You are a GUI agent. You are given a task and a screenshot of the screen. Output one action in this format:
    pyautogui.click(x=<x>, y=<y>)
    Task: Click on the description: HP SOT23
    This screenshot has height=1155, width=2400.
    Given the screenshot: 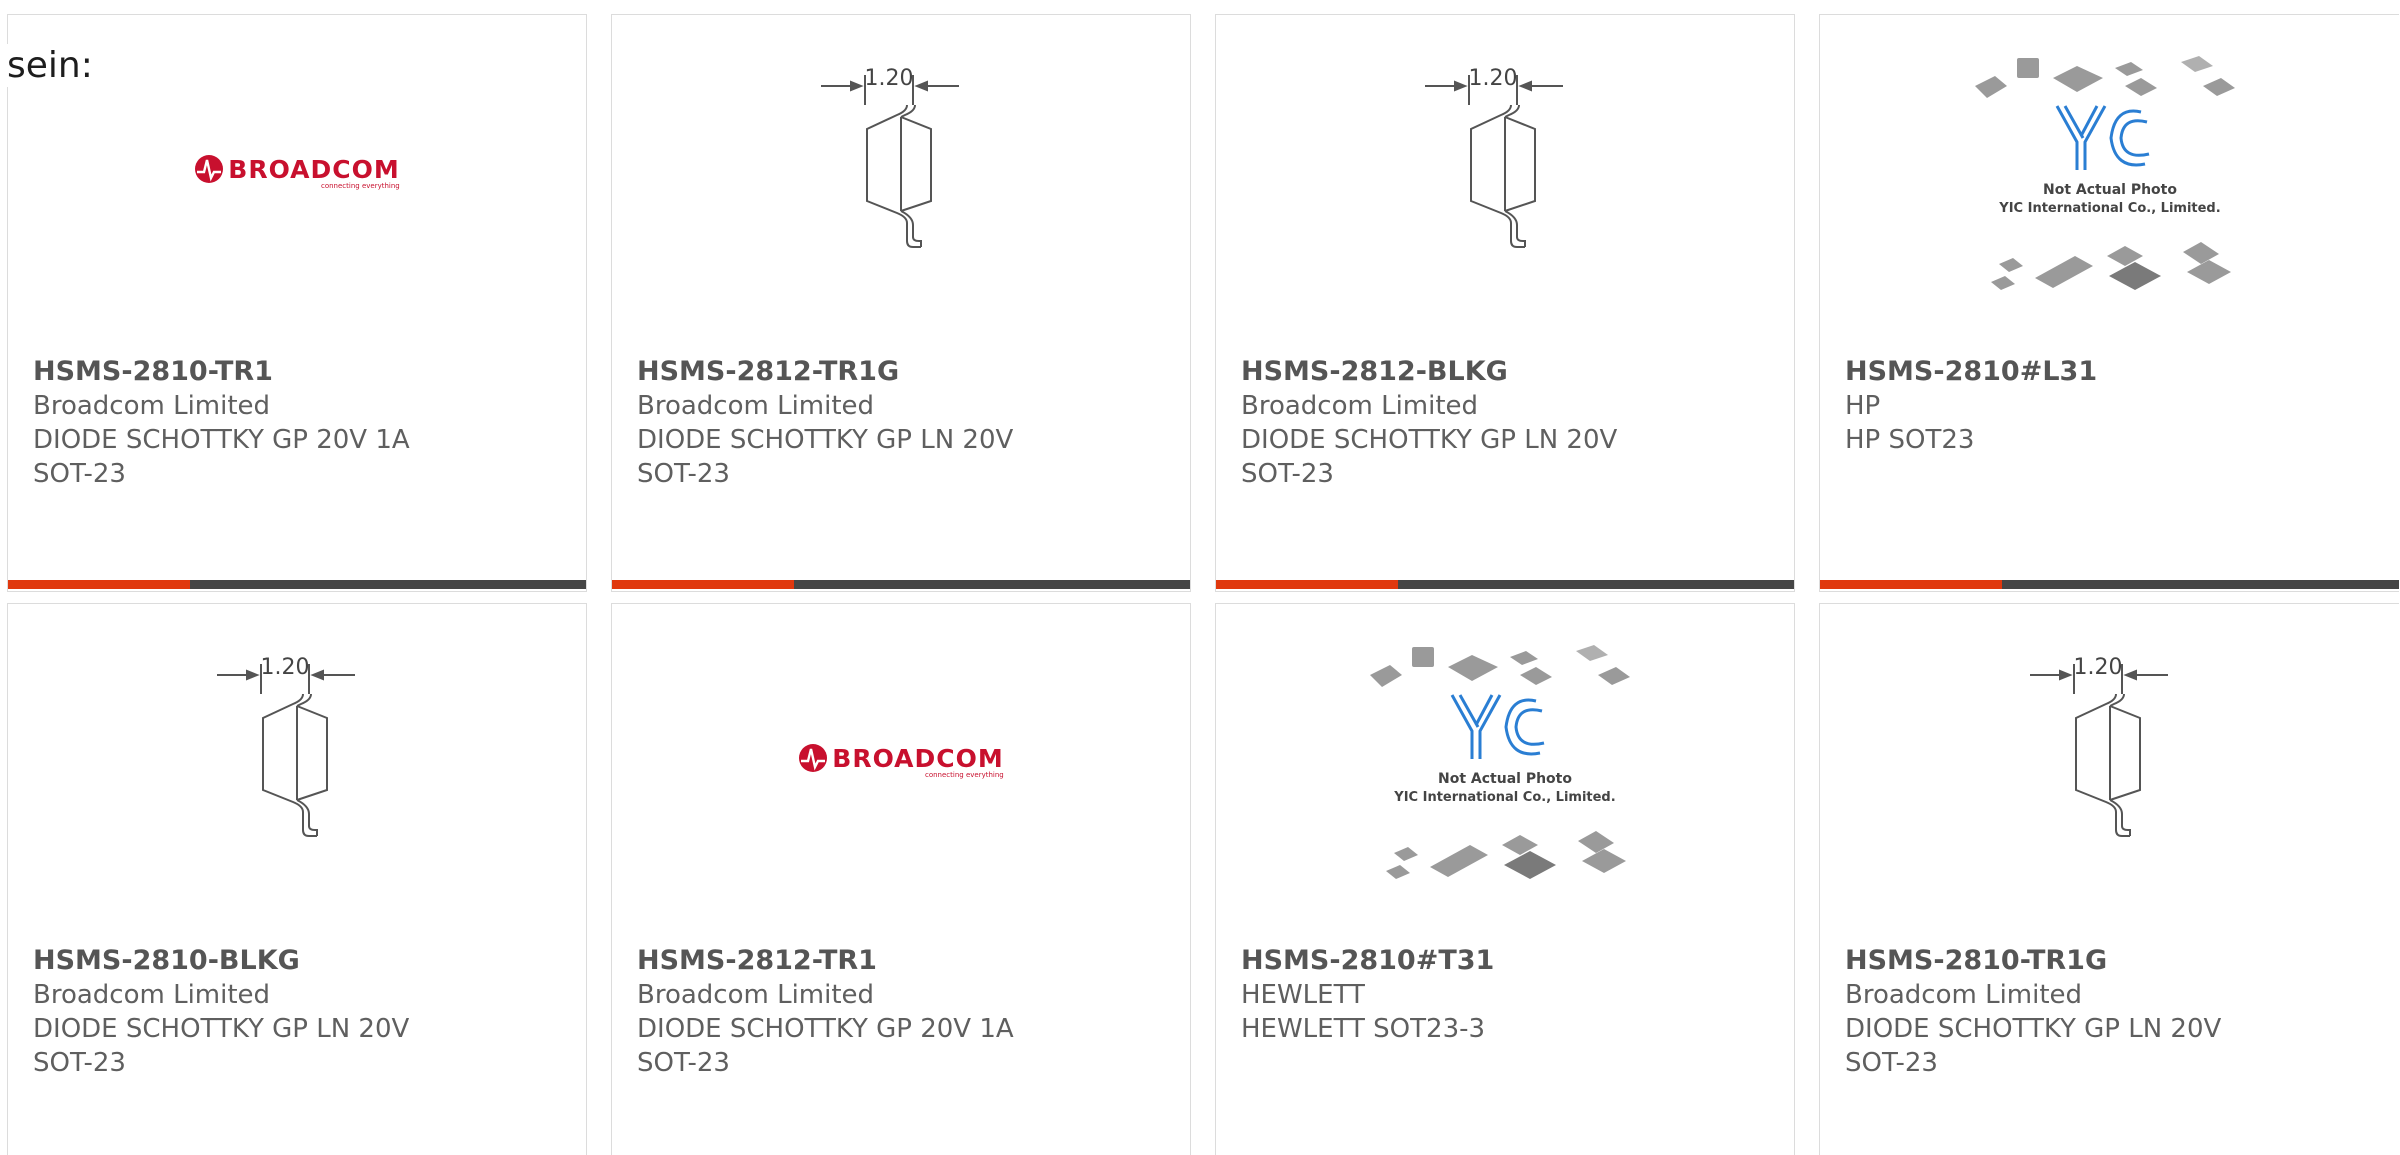 What is the action you would take?
    pyautogui.click(x=1910, y=440)
    